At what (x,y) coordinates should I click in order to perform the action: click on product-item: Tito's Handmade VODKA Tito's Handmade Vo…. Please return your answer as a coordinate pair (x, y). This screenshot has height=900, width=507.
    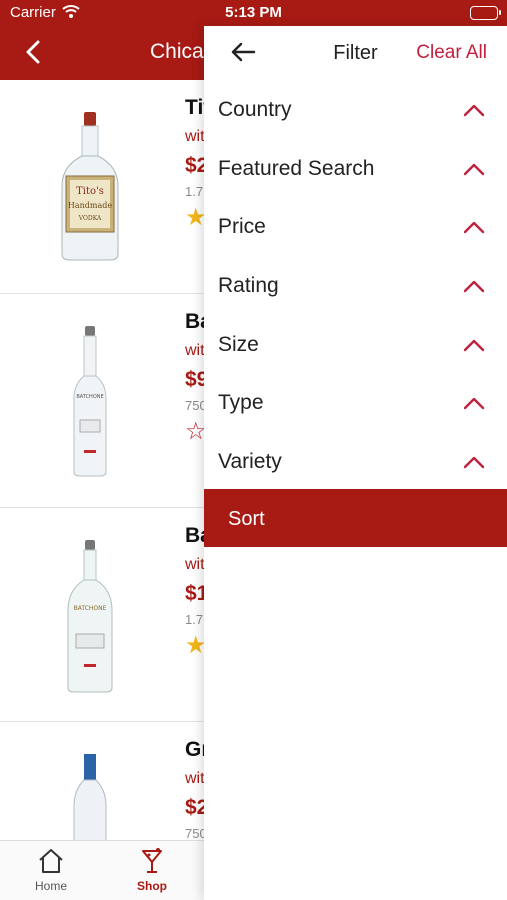
    Looking at the image, I should click on (105, 187).